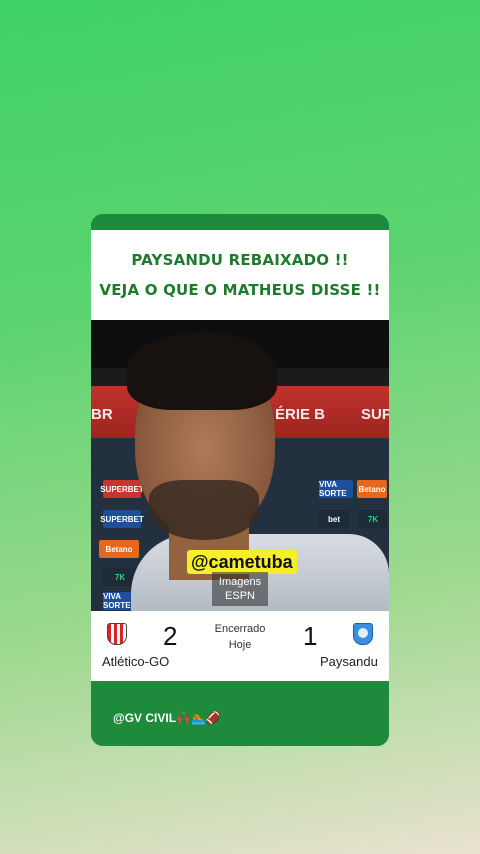 This screenshot has height=854, width=480. What do you see at coordinates (349, 661) in the screenshot?
I see `away-team-name: Paysandu` at bounding box center [349, 661].